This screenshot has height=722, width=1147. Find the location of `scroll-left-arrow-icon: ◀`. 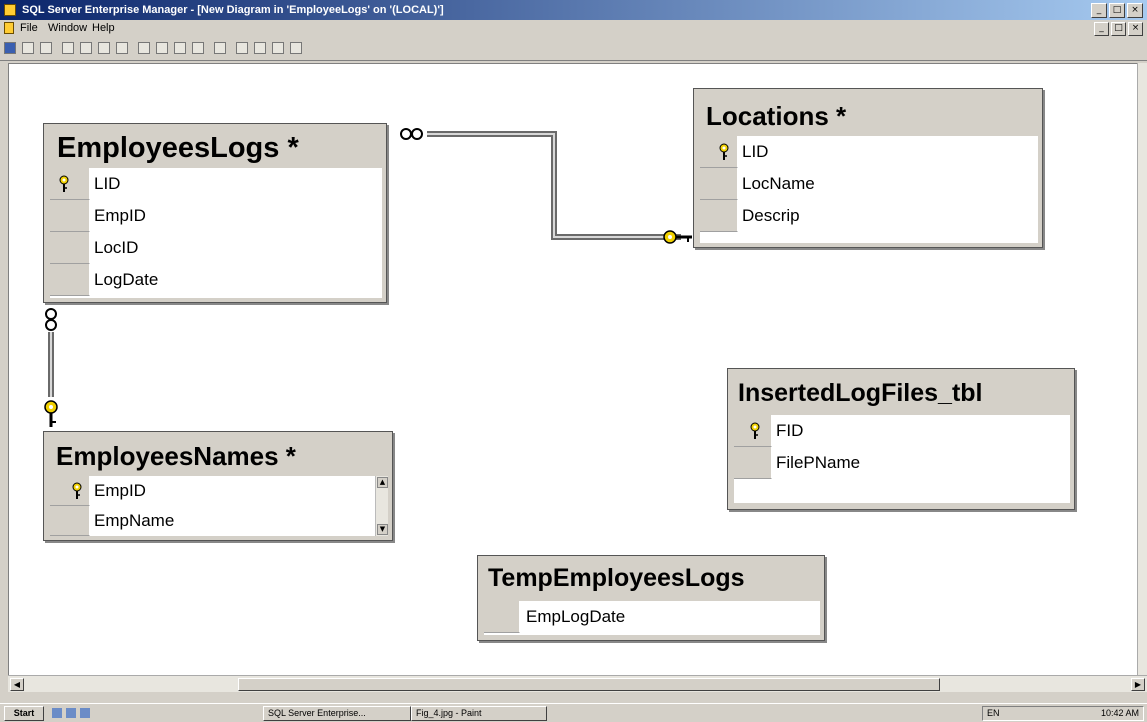

scroll-left-arrow-icon: ◀ is located at coordinates (17, 684).